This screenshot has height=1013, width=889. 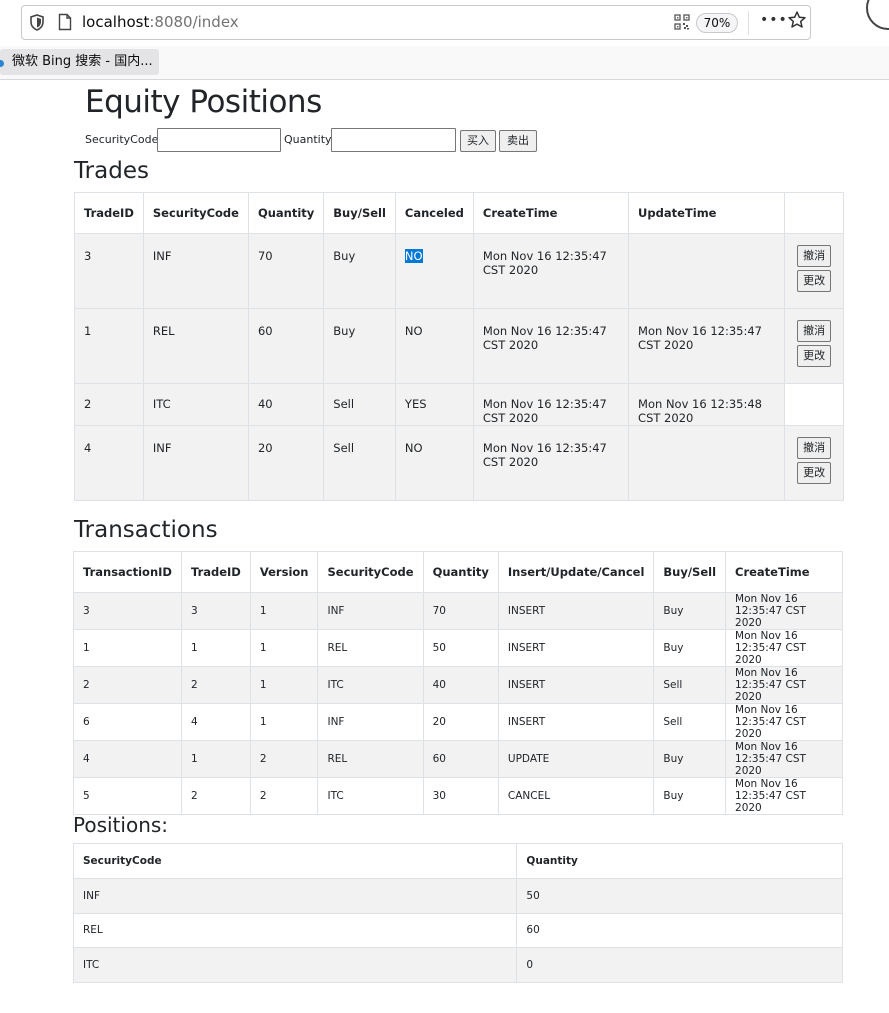 What do you see at coordinates (416, 22) in the screenshot?
I see `address-bar: localhost:8080/index 70% •••` at bounding box center [416, 22].